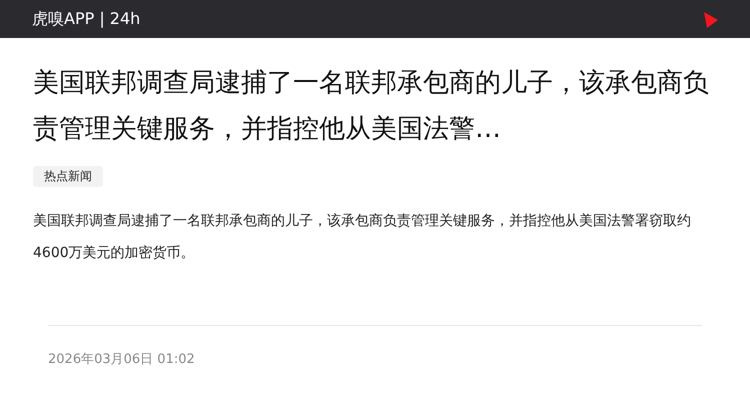 The image size is (750, 419). Describe the element at coordinates (68, 176) in the screenshot. I see `category-tag: 热点新闻` at that location.